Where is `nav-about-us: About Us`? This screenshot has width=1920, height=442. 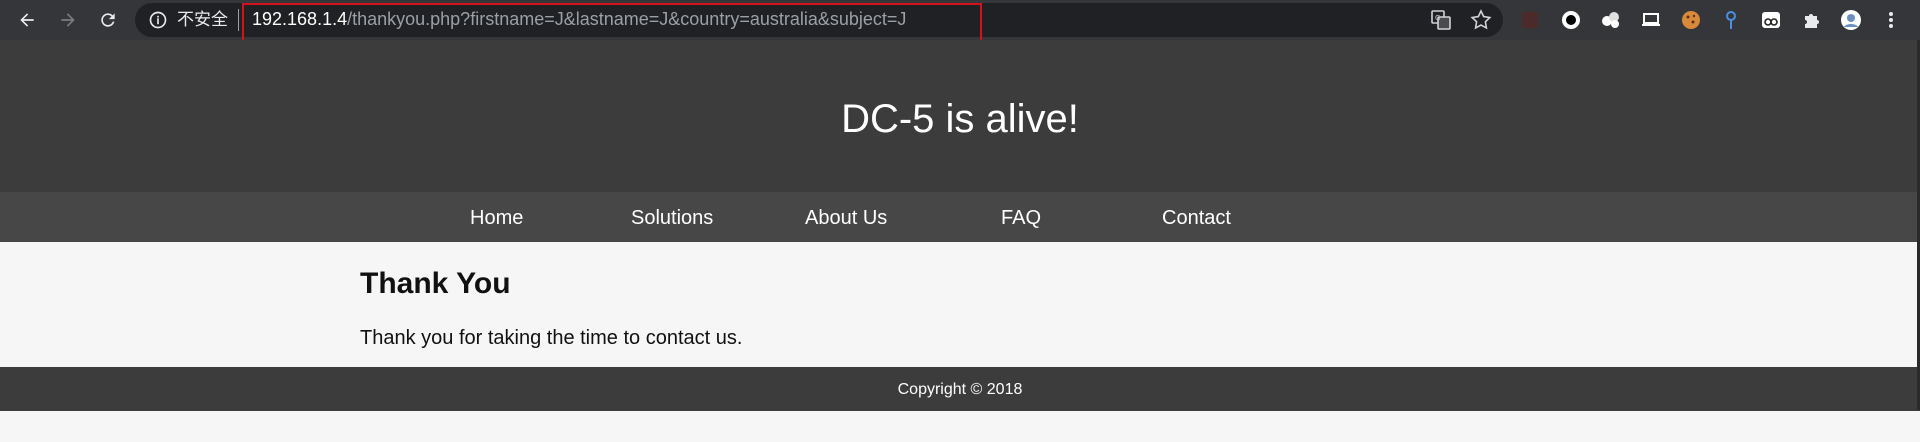
nav-about-us: About Us is located at coordinates (846, 218).